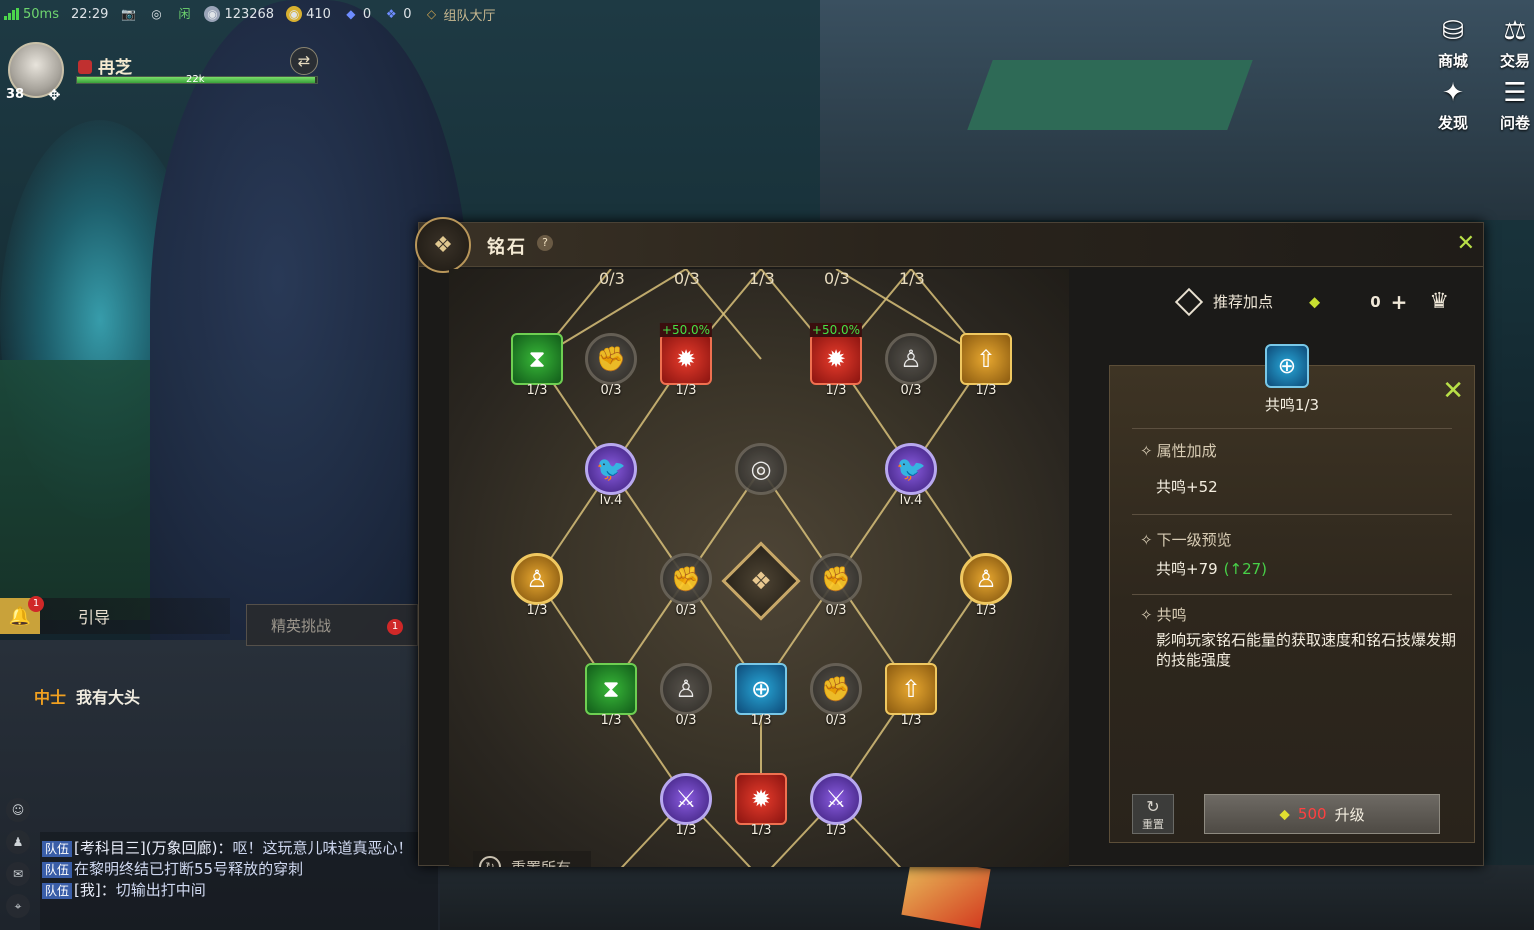  Describe the element at coordinates (1466, 243) in the screenshot. I see `close-button: ✕` at that location.